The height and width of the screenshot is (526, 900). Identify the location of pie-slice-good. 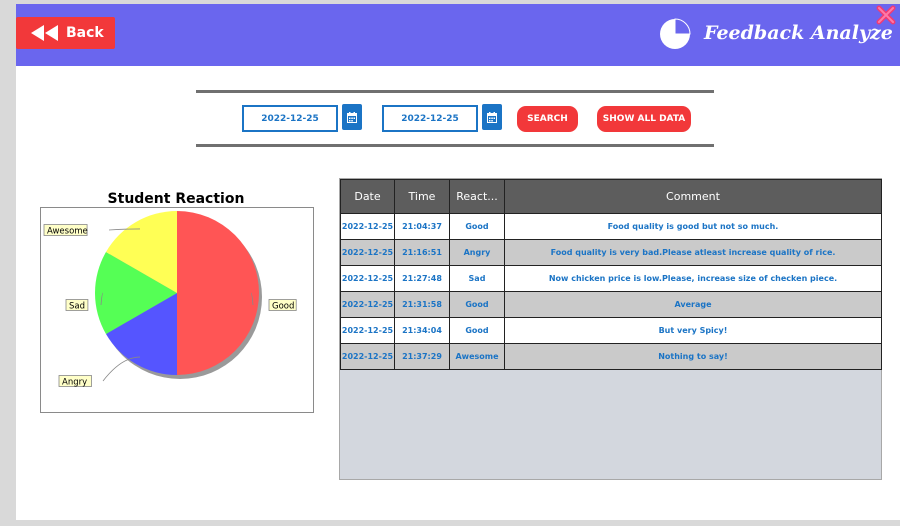
(218, 293).